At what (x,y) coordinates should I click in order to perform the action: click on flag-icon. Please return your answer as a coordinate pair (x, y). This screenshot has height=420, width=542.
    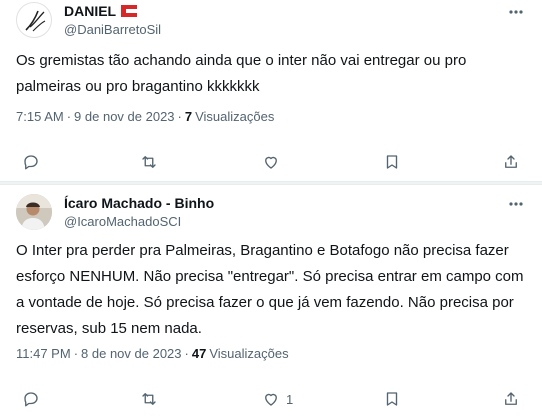
    Looking at the image, I should click on (129, 11).